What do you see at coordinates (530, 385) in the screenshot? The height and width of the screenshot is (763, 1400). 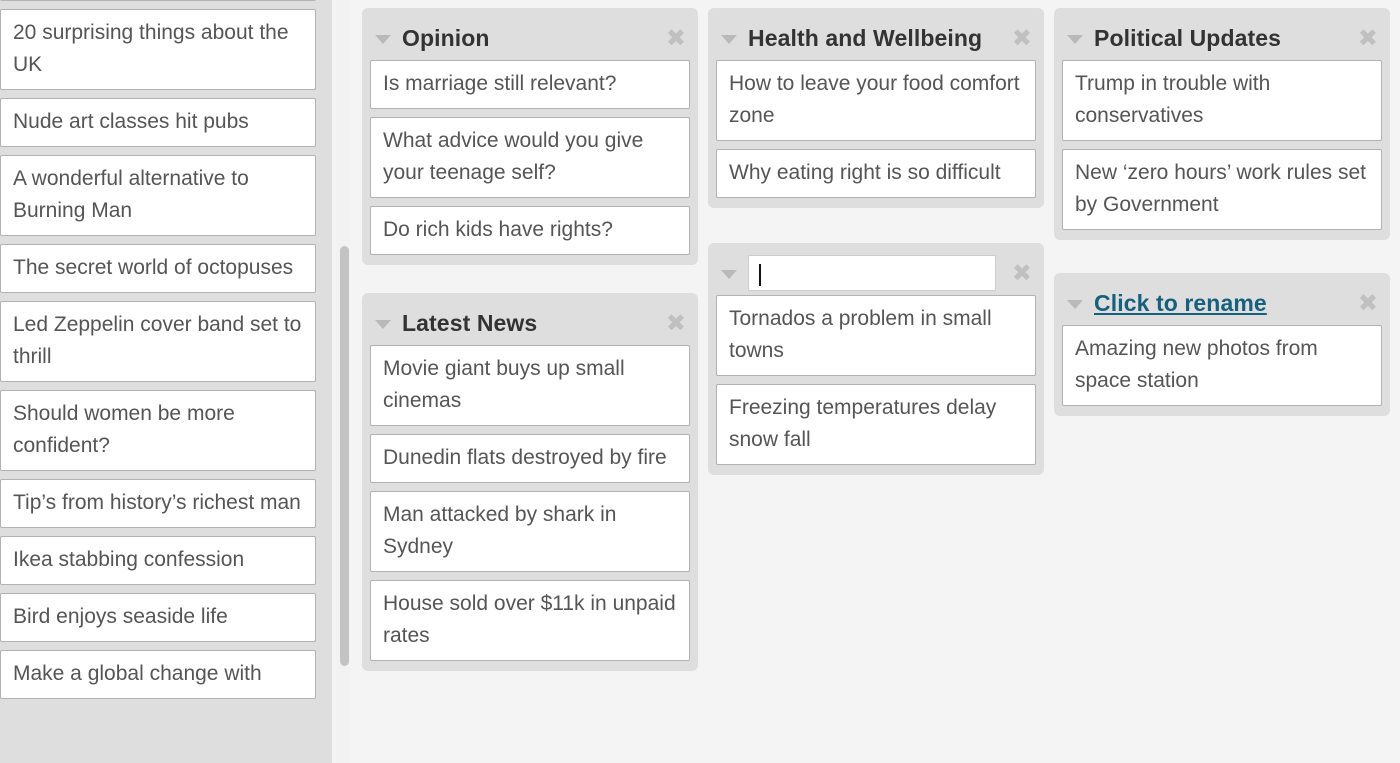 I see `card: Movie giant buys up small cinemas` at bounding box center [530, 385].